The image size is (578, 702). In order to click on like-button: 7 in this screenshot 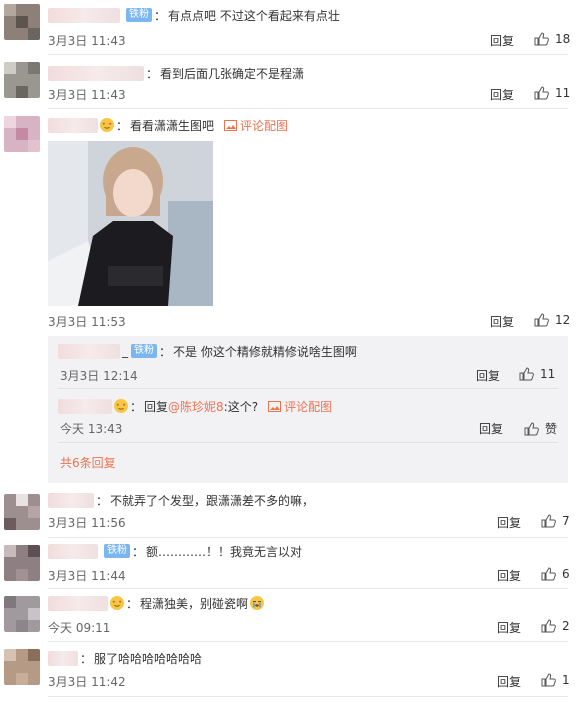, I will do `click(555, 521)`.